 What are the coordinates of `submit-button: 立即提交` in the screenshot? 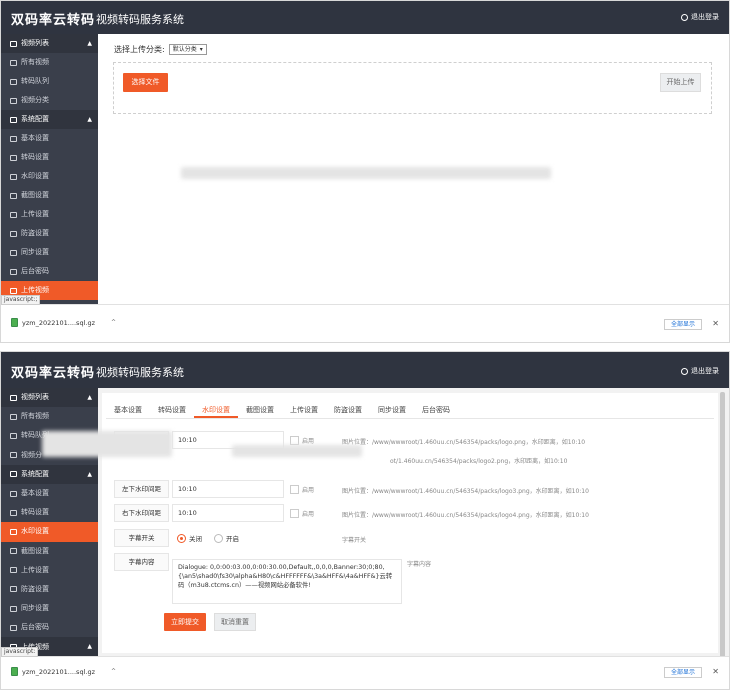 It's located at (185, 622).